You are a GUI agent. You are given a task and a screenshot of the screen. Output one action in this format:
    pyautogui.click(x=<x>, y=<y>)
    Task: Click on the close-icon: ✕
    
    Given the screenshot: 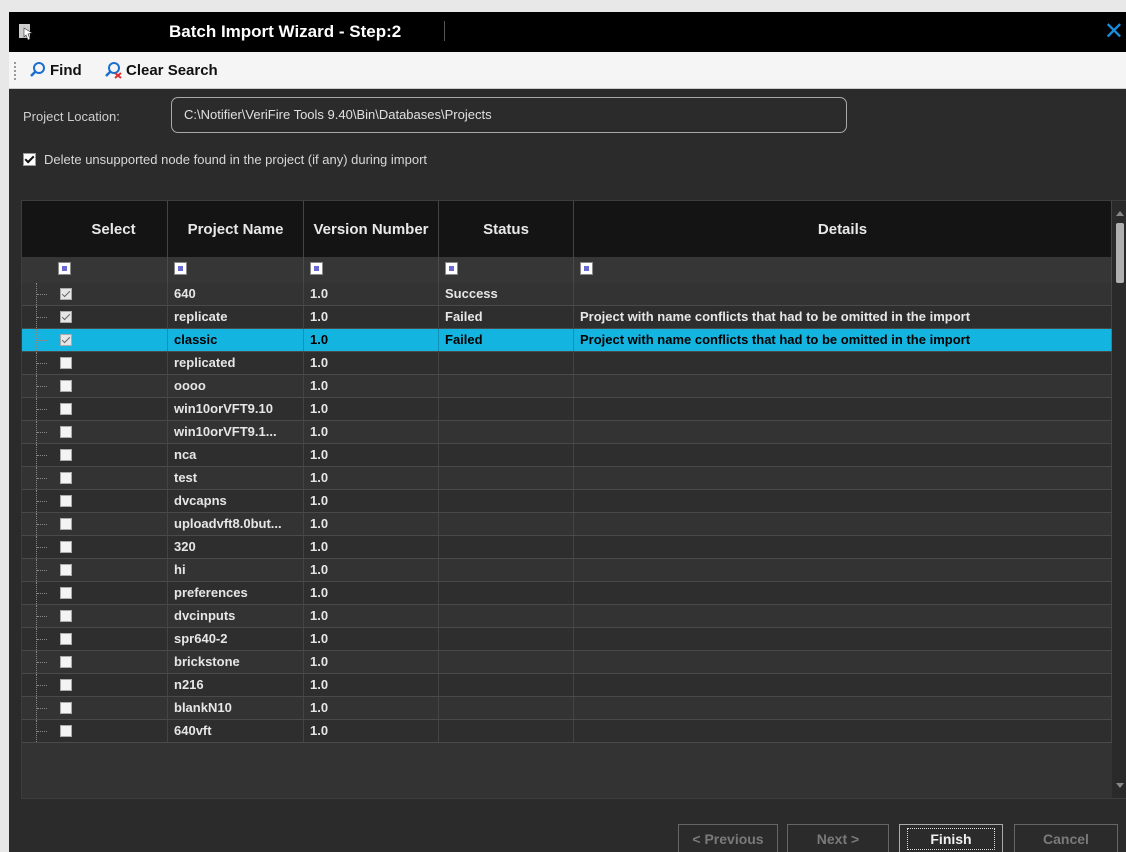 What is the action you would take?
    pyautogui.click(x=1114, y=31)
    